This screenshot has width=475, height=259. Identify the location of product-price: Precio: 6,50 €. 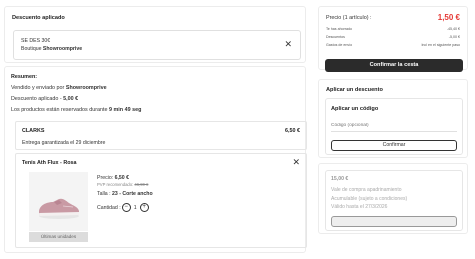
(113, 178).